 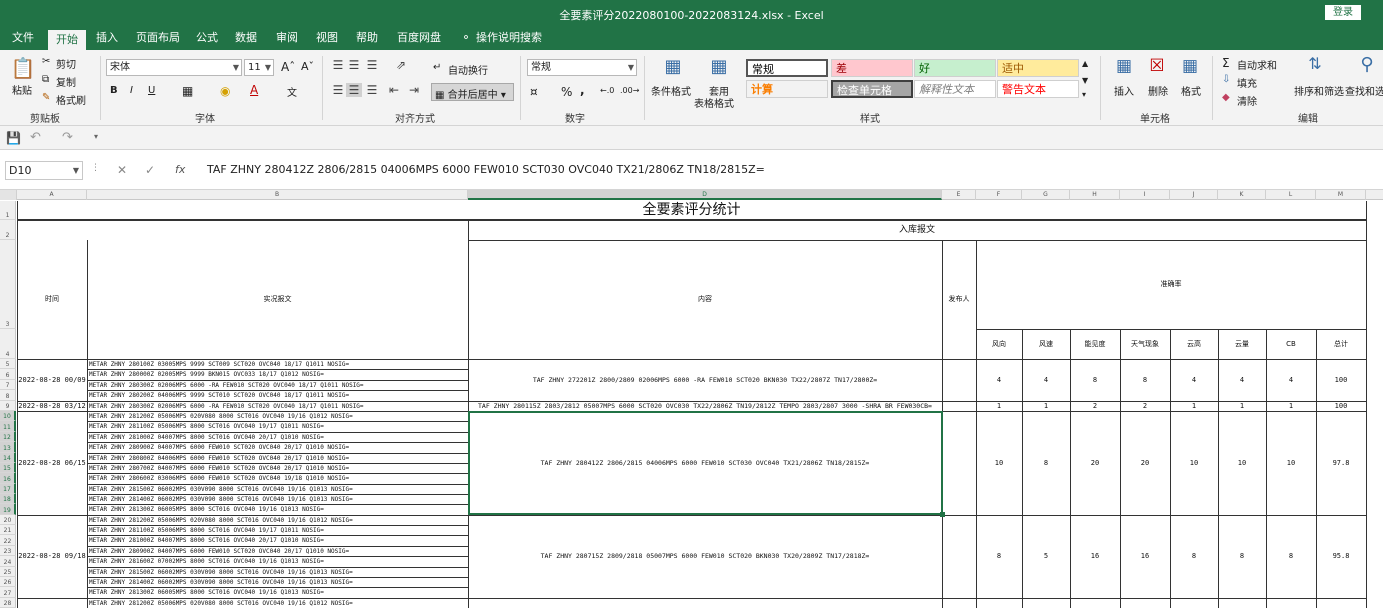 I want to click on accuracy-subheader: 云高, so click(x=1194, y=344).